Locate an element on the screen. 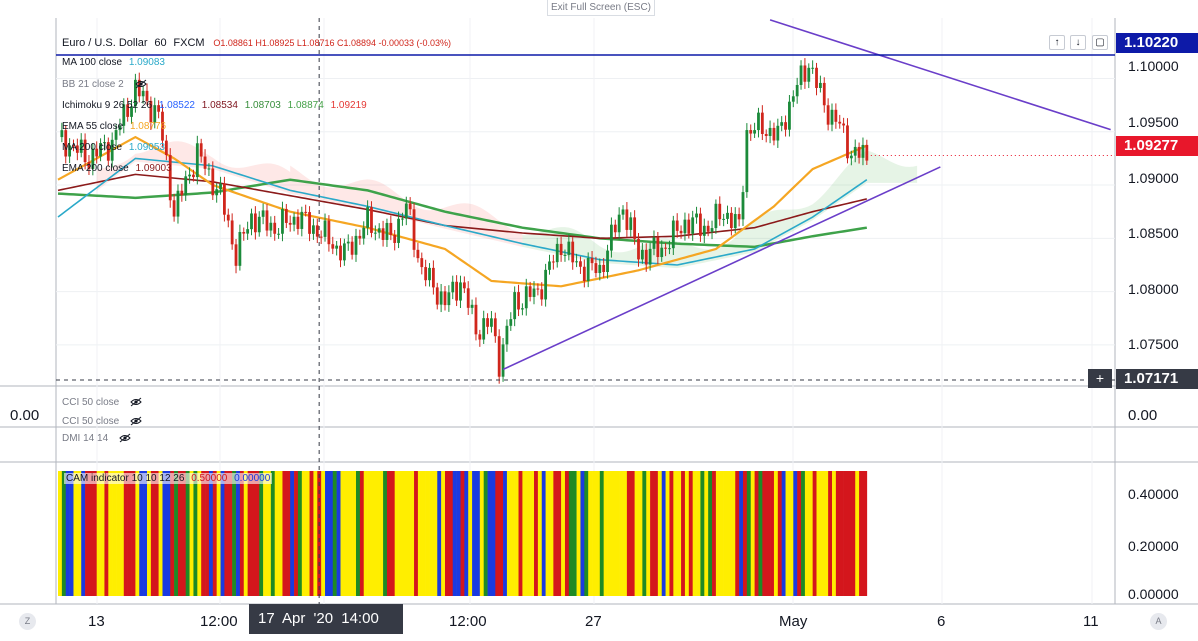 The width and height of the screenshot is (1198, 641). dmi-label: DMI 14 14 is located at coordinates (85, 438).